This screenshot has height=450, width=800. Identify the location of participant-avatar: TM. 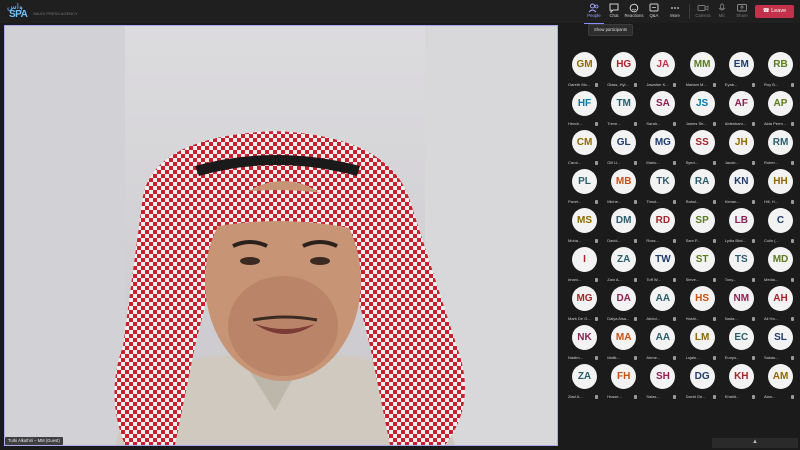
(624, 103).